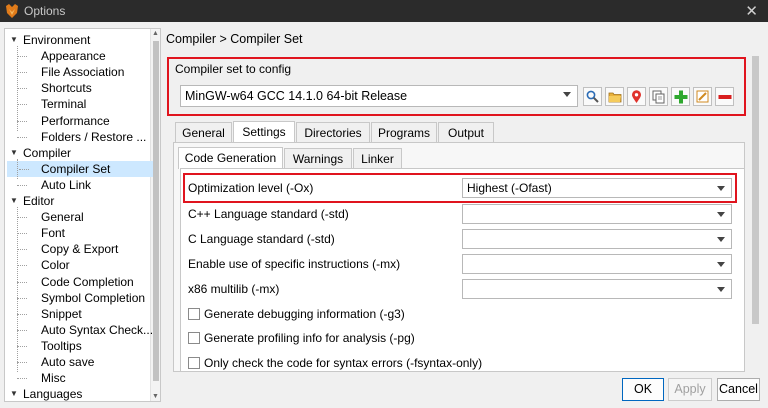 The image size is (768, 408). Describe the element at coordinates (738, 389) in the screenshot. I see `cancel-button: Cancel` at that location.